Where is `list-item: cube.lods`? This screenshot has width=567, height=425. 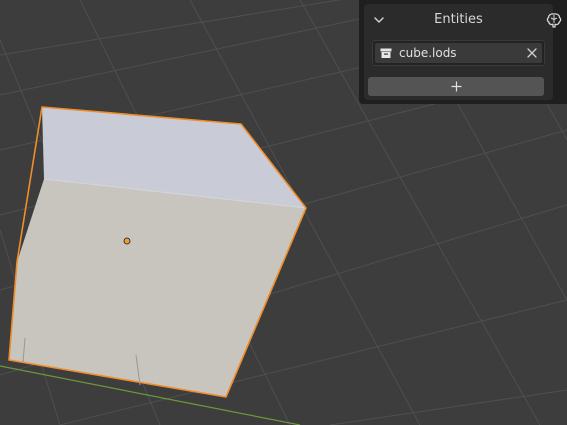
list-item: cube.lods is located at coordinates (458, 53).